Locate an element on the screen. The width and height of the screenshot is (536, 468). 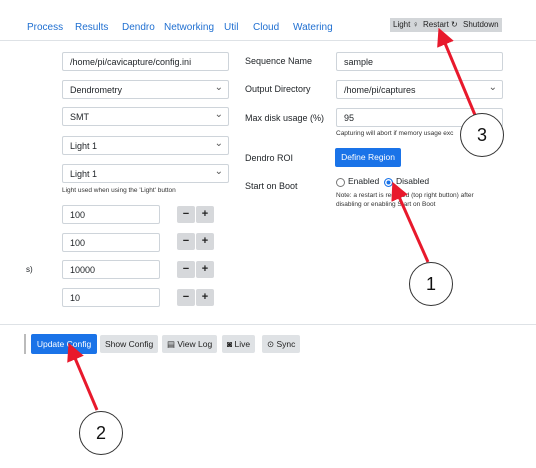
sync-button: ⊙ Sync is located at coordinates (281, 344).